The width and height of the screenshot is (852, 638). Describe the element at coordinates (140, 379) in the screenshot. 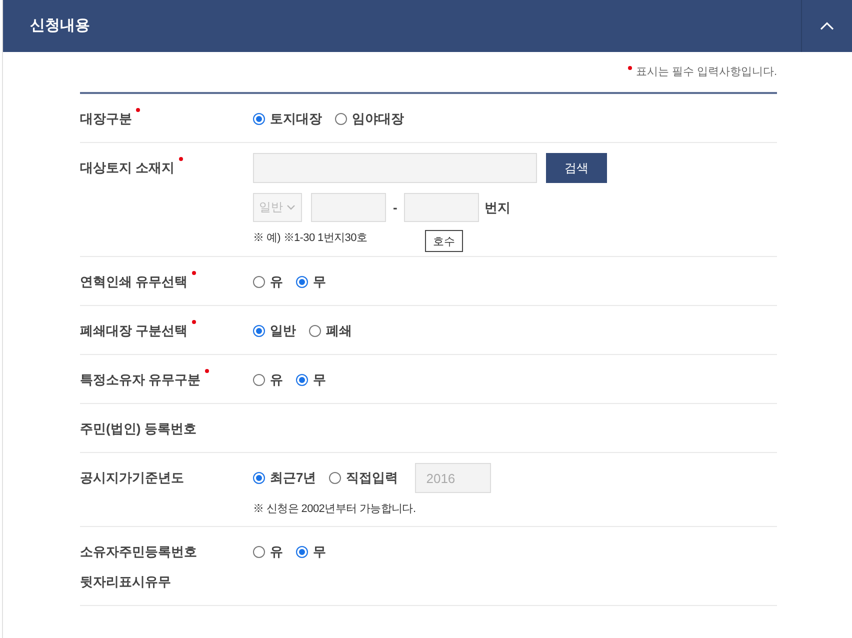

I see `field-label: 특정소유자 유무구분` at that location.